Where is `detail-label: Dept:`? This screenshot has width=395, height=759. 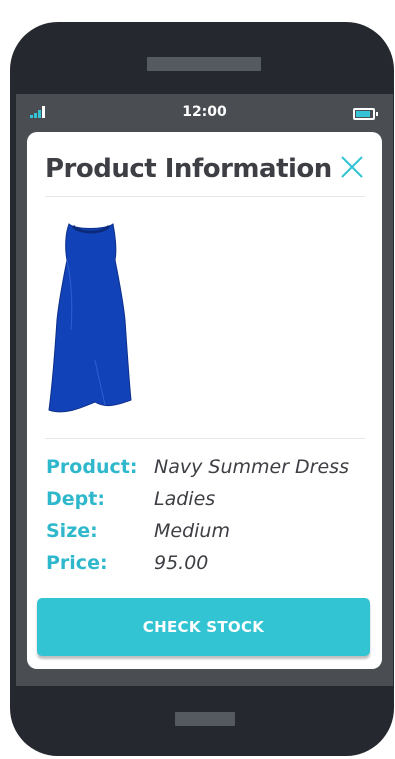 detail-label: Dept: is located at coordinates (75, 499).